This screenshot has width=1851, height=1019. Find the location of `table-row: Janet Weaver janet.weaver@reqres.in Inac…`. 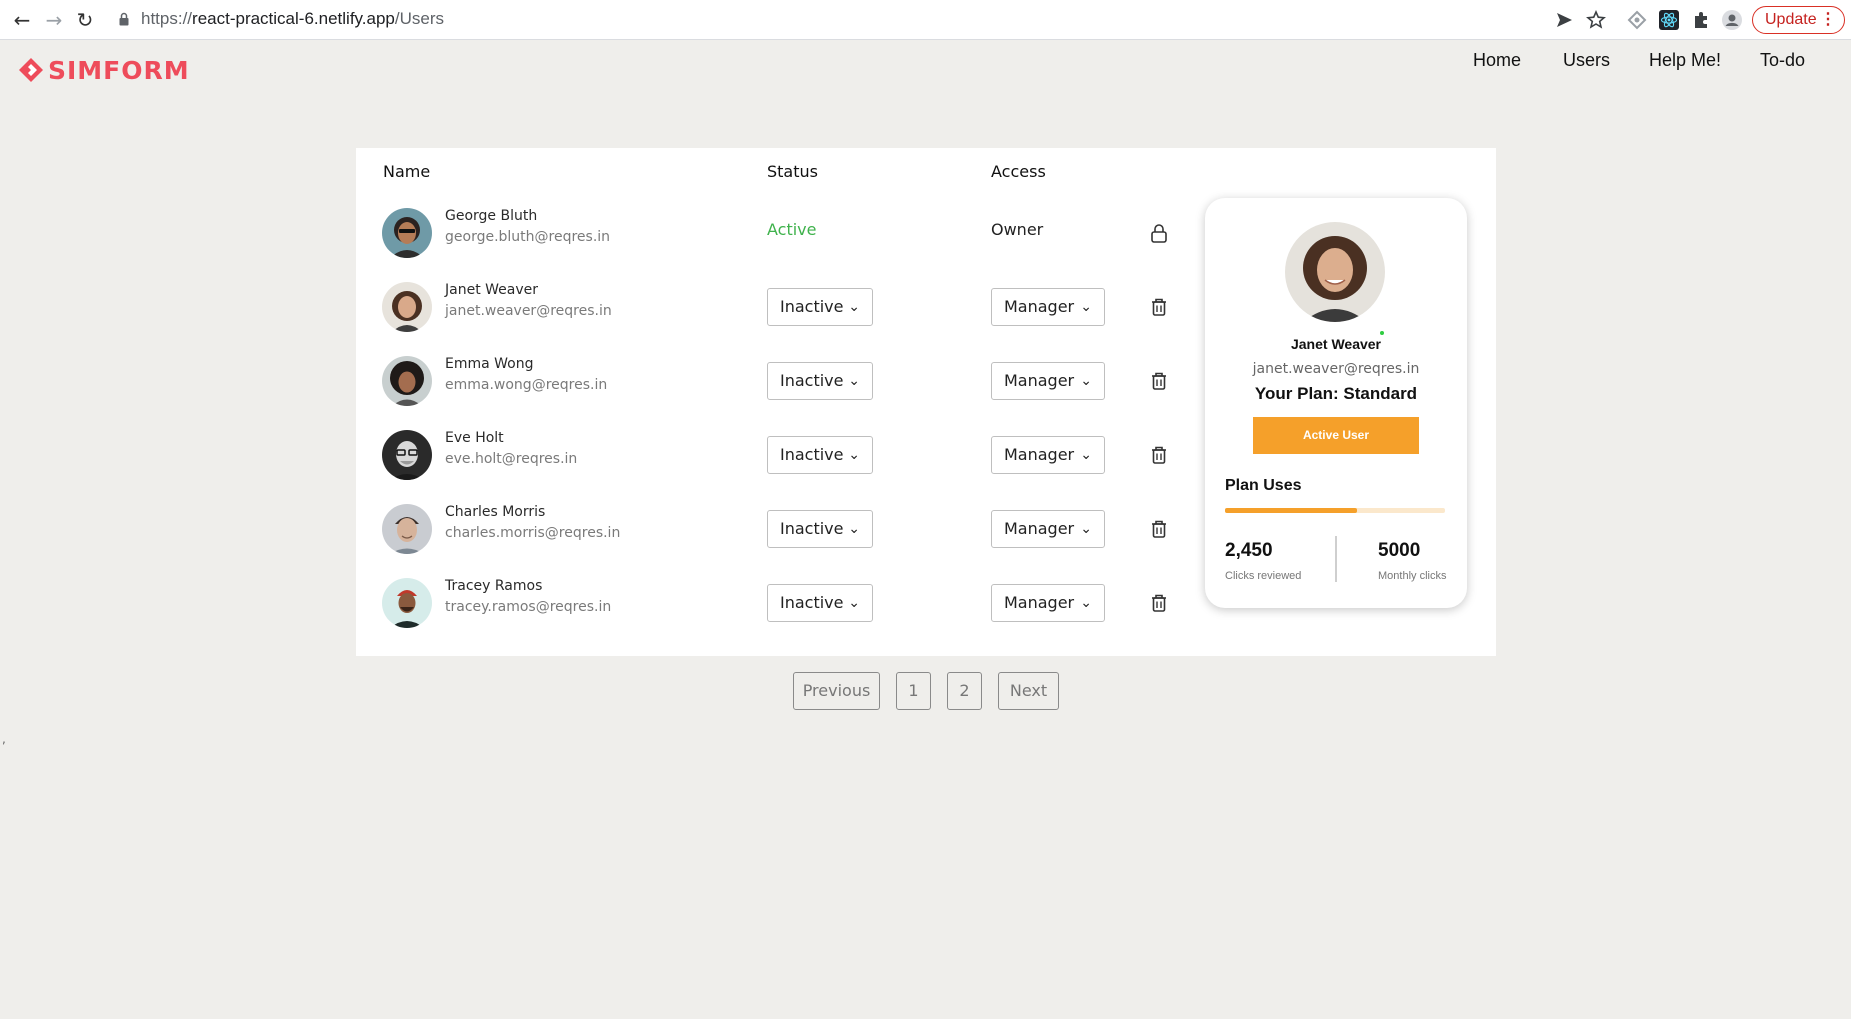

table-row: Janet Weaver janet.weaver@reqres.in Inac… is located at coordinates (776, 309).